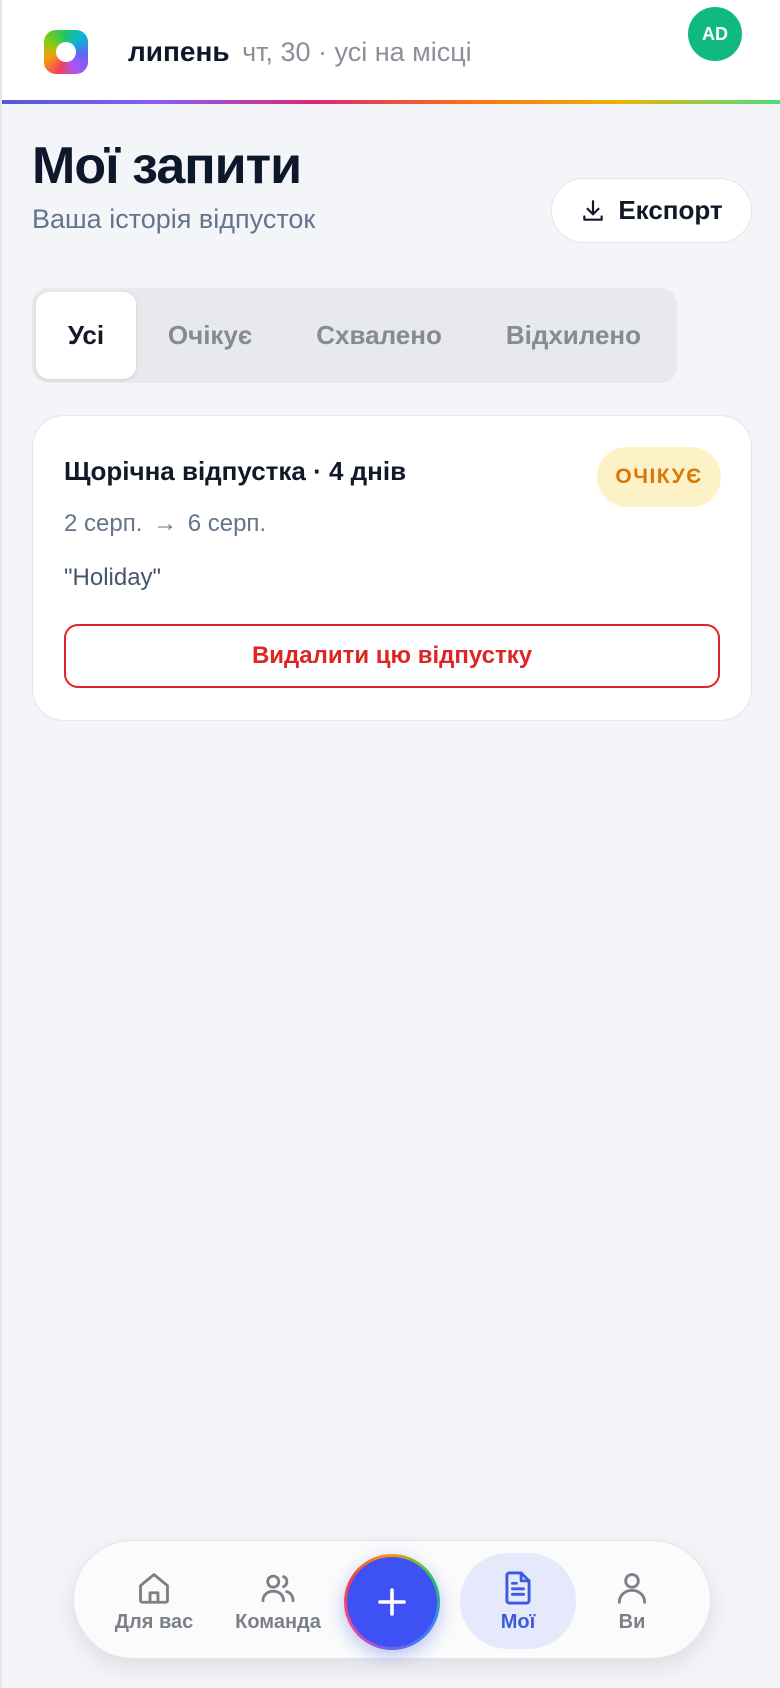 Image resolution: width=780 pixels, height=1688 pixels. What do you see at coordinates (174, 219) in the screenshot?
I see `page-subtitle: Ваша історія відпусток` at bounding box center [174, 219].